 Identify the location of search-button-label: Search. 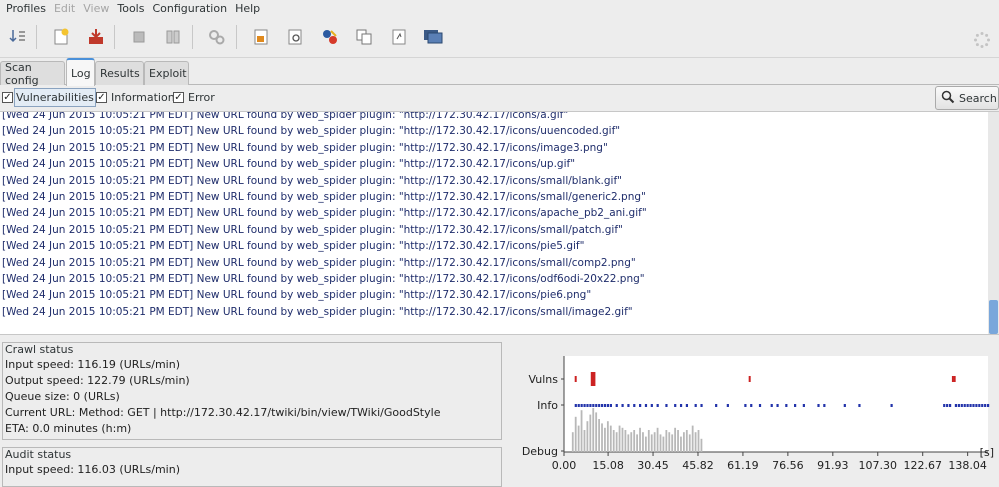
(978, 98).